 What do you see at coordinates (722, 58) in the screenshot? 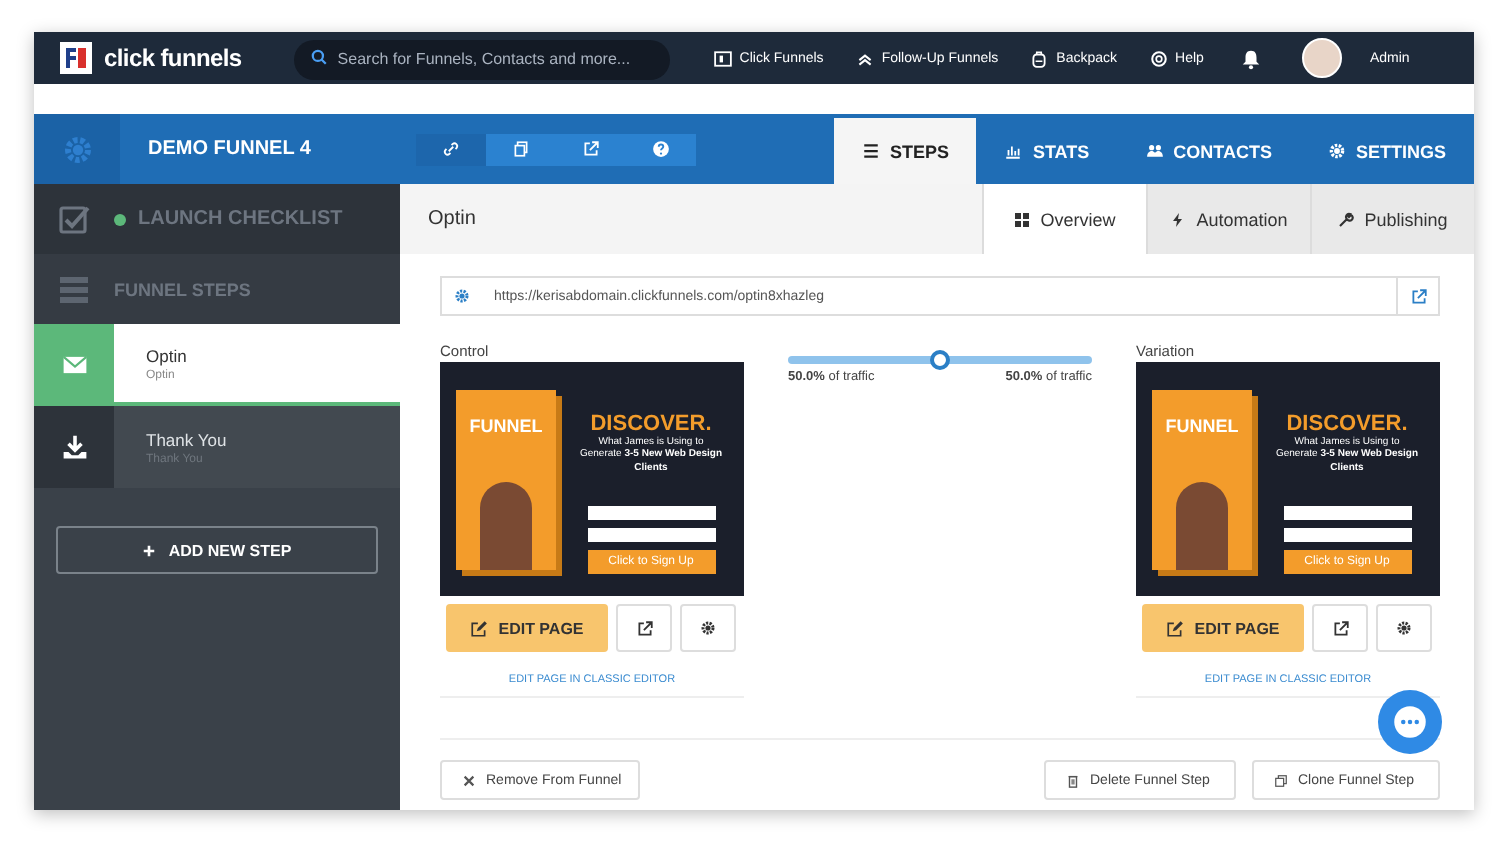
I see `framed-page-icon` at bounding box center [722, 58].